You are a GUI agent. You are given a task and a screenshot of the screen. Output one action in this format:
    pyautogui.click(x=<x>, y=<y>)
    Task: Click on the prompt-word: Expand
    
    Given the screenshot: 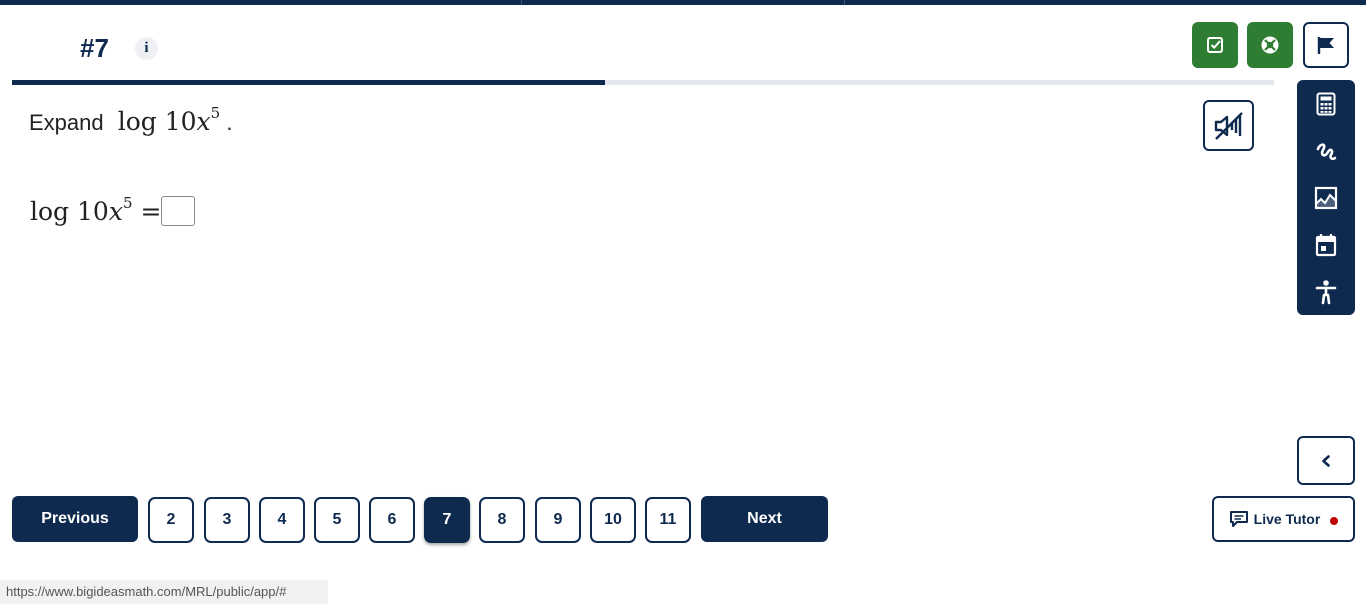 What is the action you would take?
    pyautogui.click(x=66, y=122)
    